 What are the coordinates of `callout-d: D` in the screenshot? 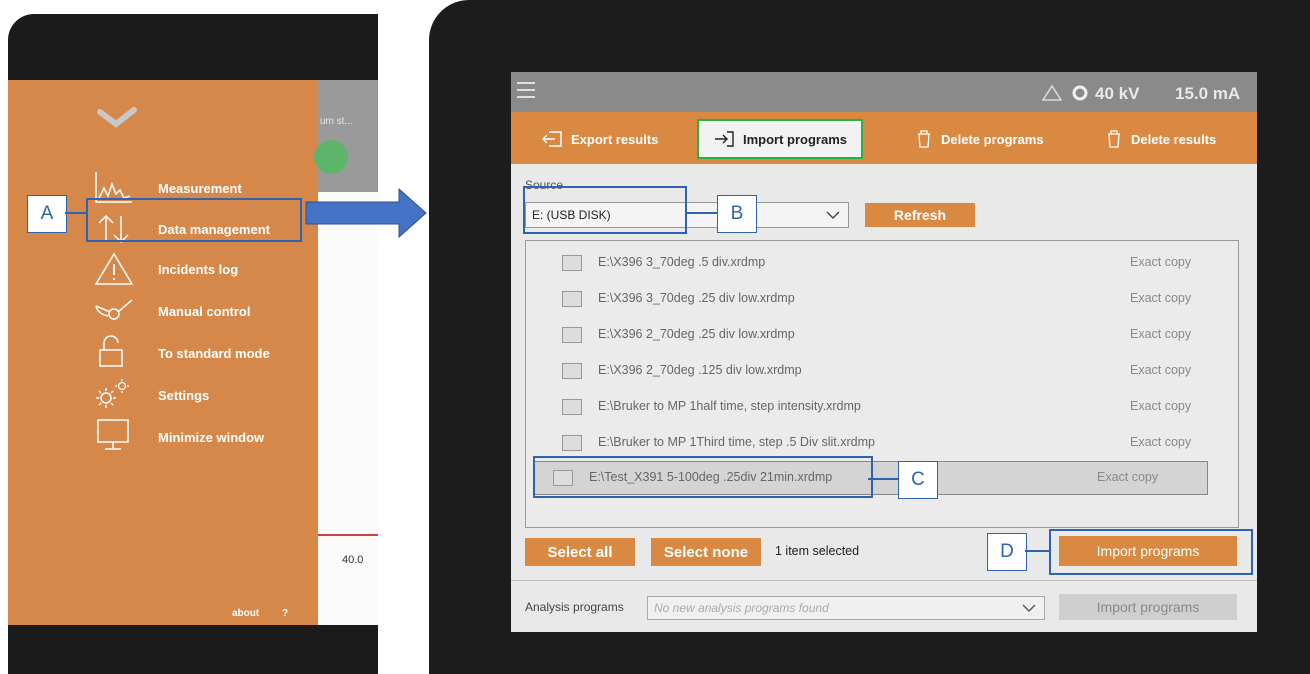 It's located at (1007, 552).